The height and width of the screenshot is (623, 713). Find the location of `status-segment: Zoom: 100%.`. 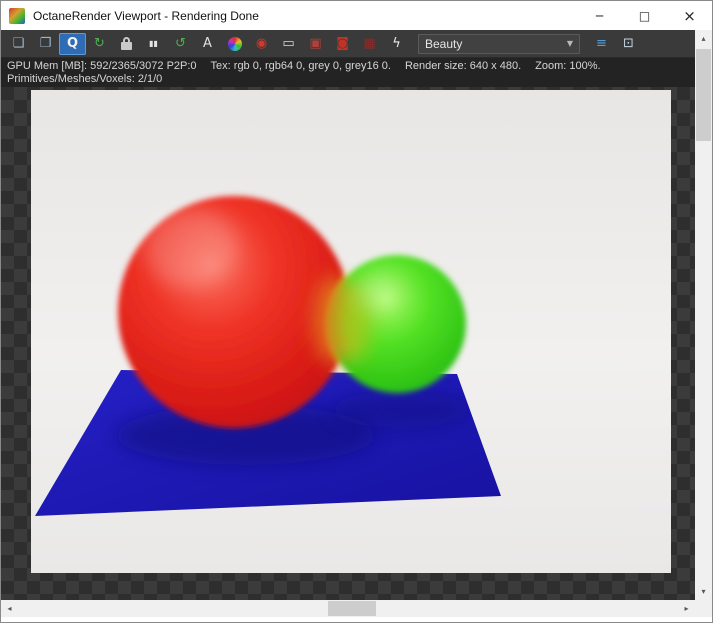

status-segment: Zoom: 100%. is located at coordinates (568, 66).